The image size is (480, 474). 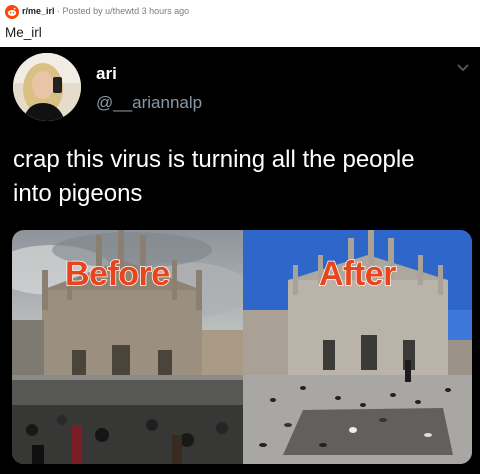 I want to click on post-title: Me_irl, so click(x=23, y=32).